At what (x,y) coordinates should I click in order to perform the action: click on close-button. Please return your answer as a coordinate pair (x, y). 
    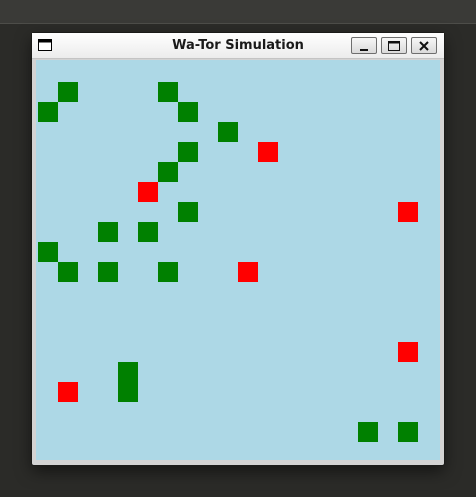
    Looking at the image, I should click on (424, 45).